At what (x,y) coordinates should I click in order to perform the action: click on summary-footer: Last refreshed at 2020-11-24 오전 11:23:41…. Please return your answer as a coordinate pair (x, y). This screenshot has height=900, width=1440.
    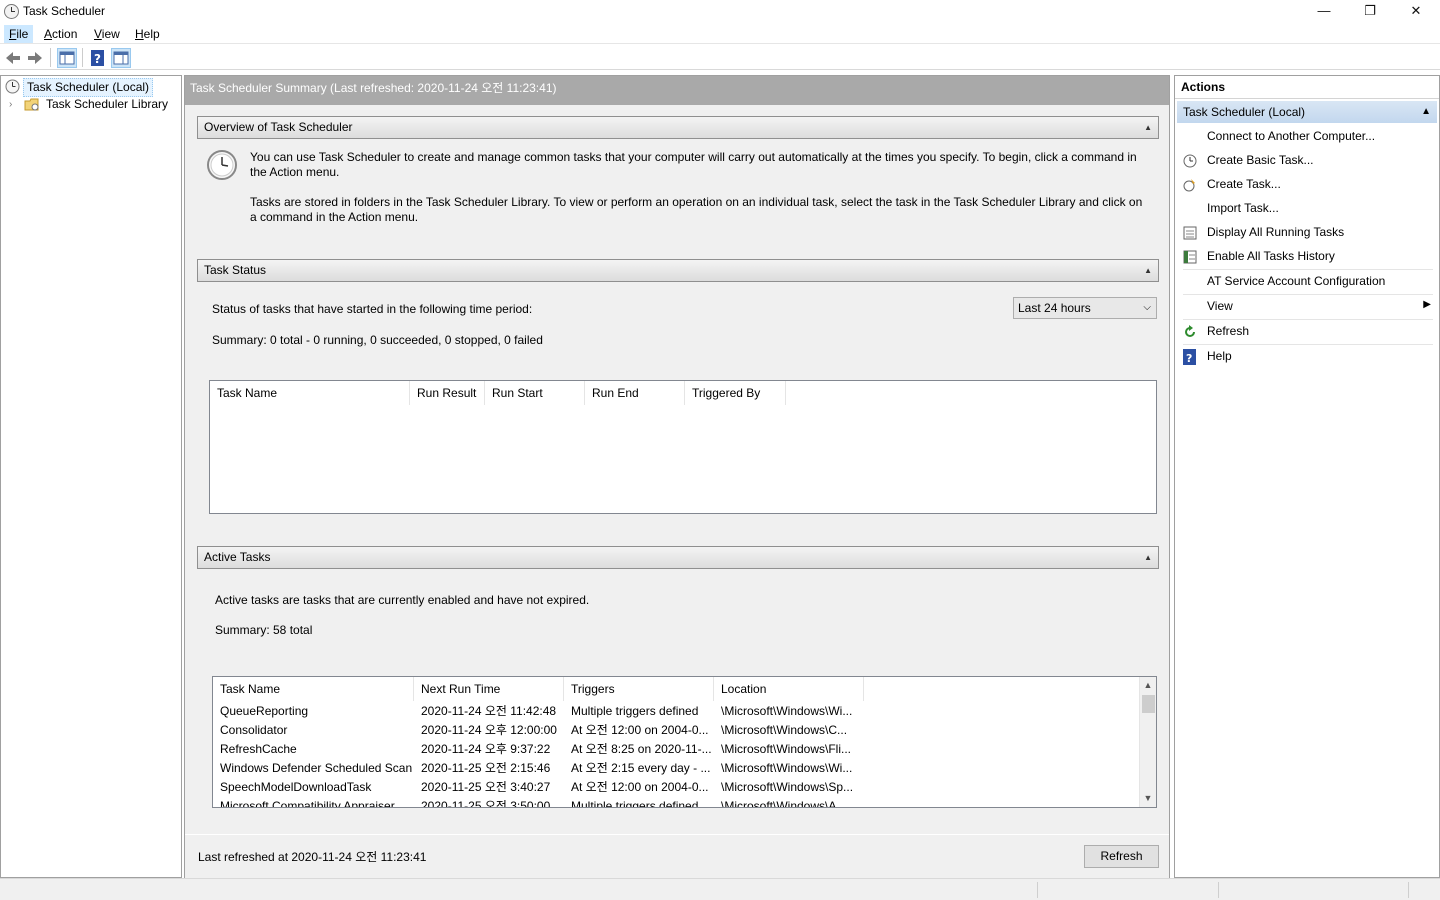
    Looking at the image, I should click on (677, 856).